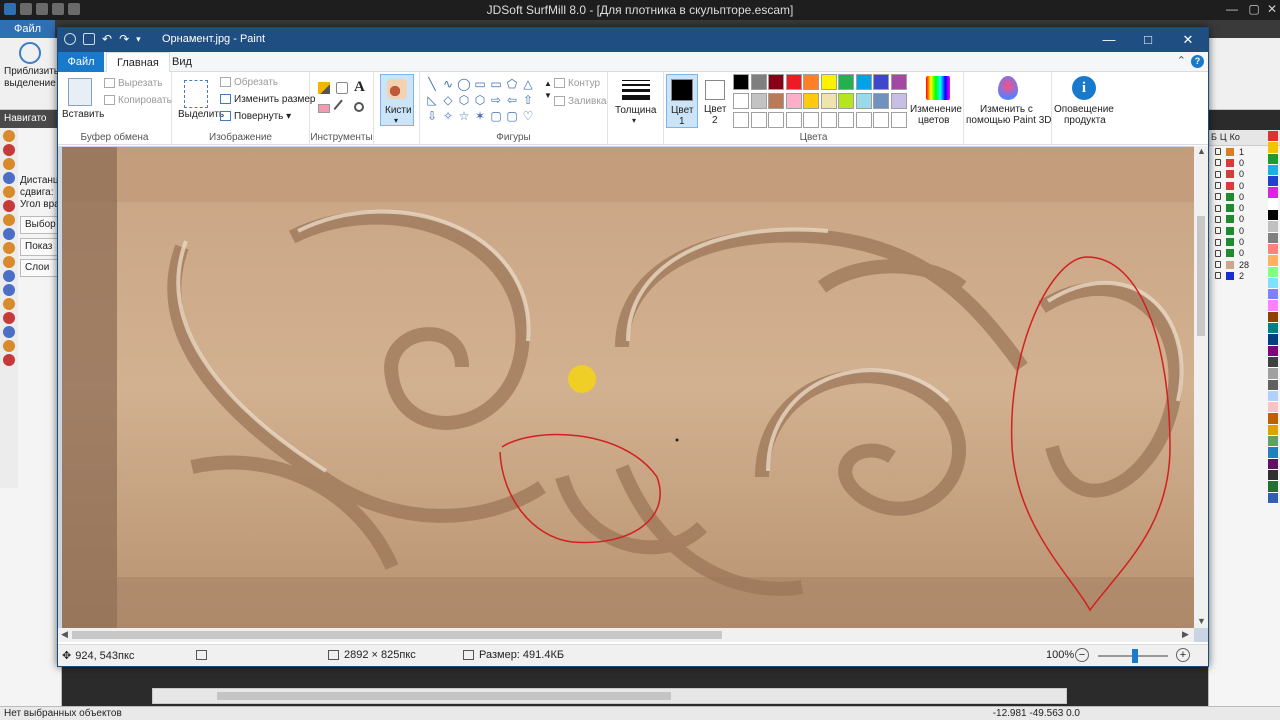  Describe the element at coordinates (133, 84) in the screenshot. I see `cut-button: Вырезать` at that location.